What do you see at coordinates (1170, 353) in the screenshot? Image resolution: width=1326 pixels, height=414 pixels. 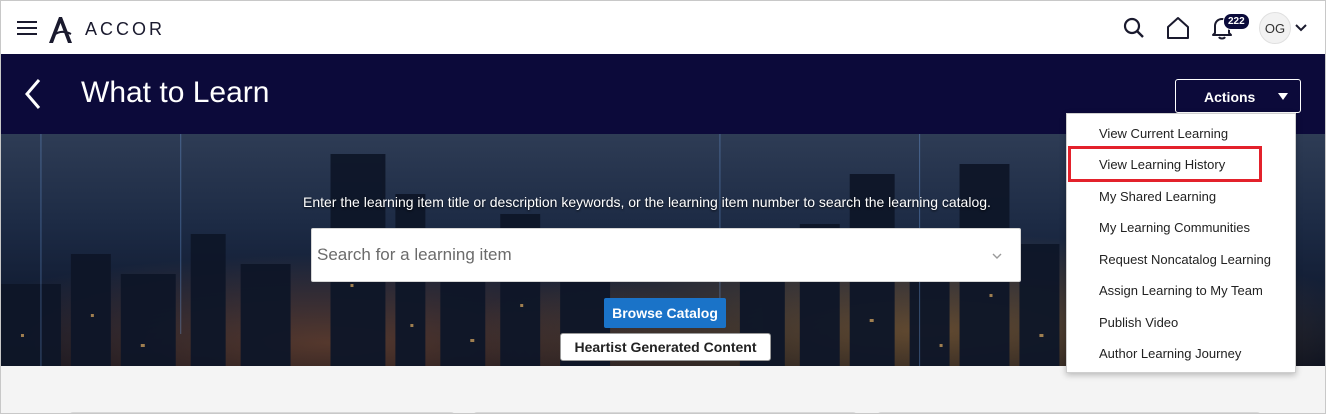 I see `menu-item-author-learning-journey: Author Learning Journey` at bounding box center [1170, 353].